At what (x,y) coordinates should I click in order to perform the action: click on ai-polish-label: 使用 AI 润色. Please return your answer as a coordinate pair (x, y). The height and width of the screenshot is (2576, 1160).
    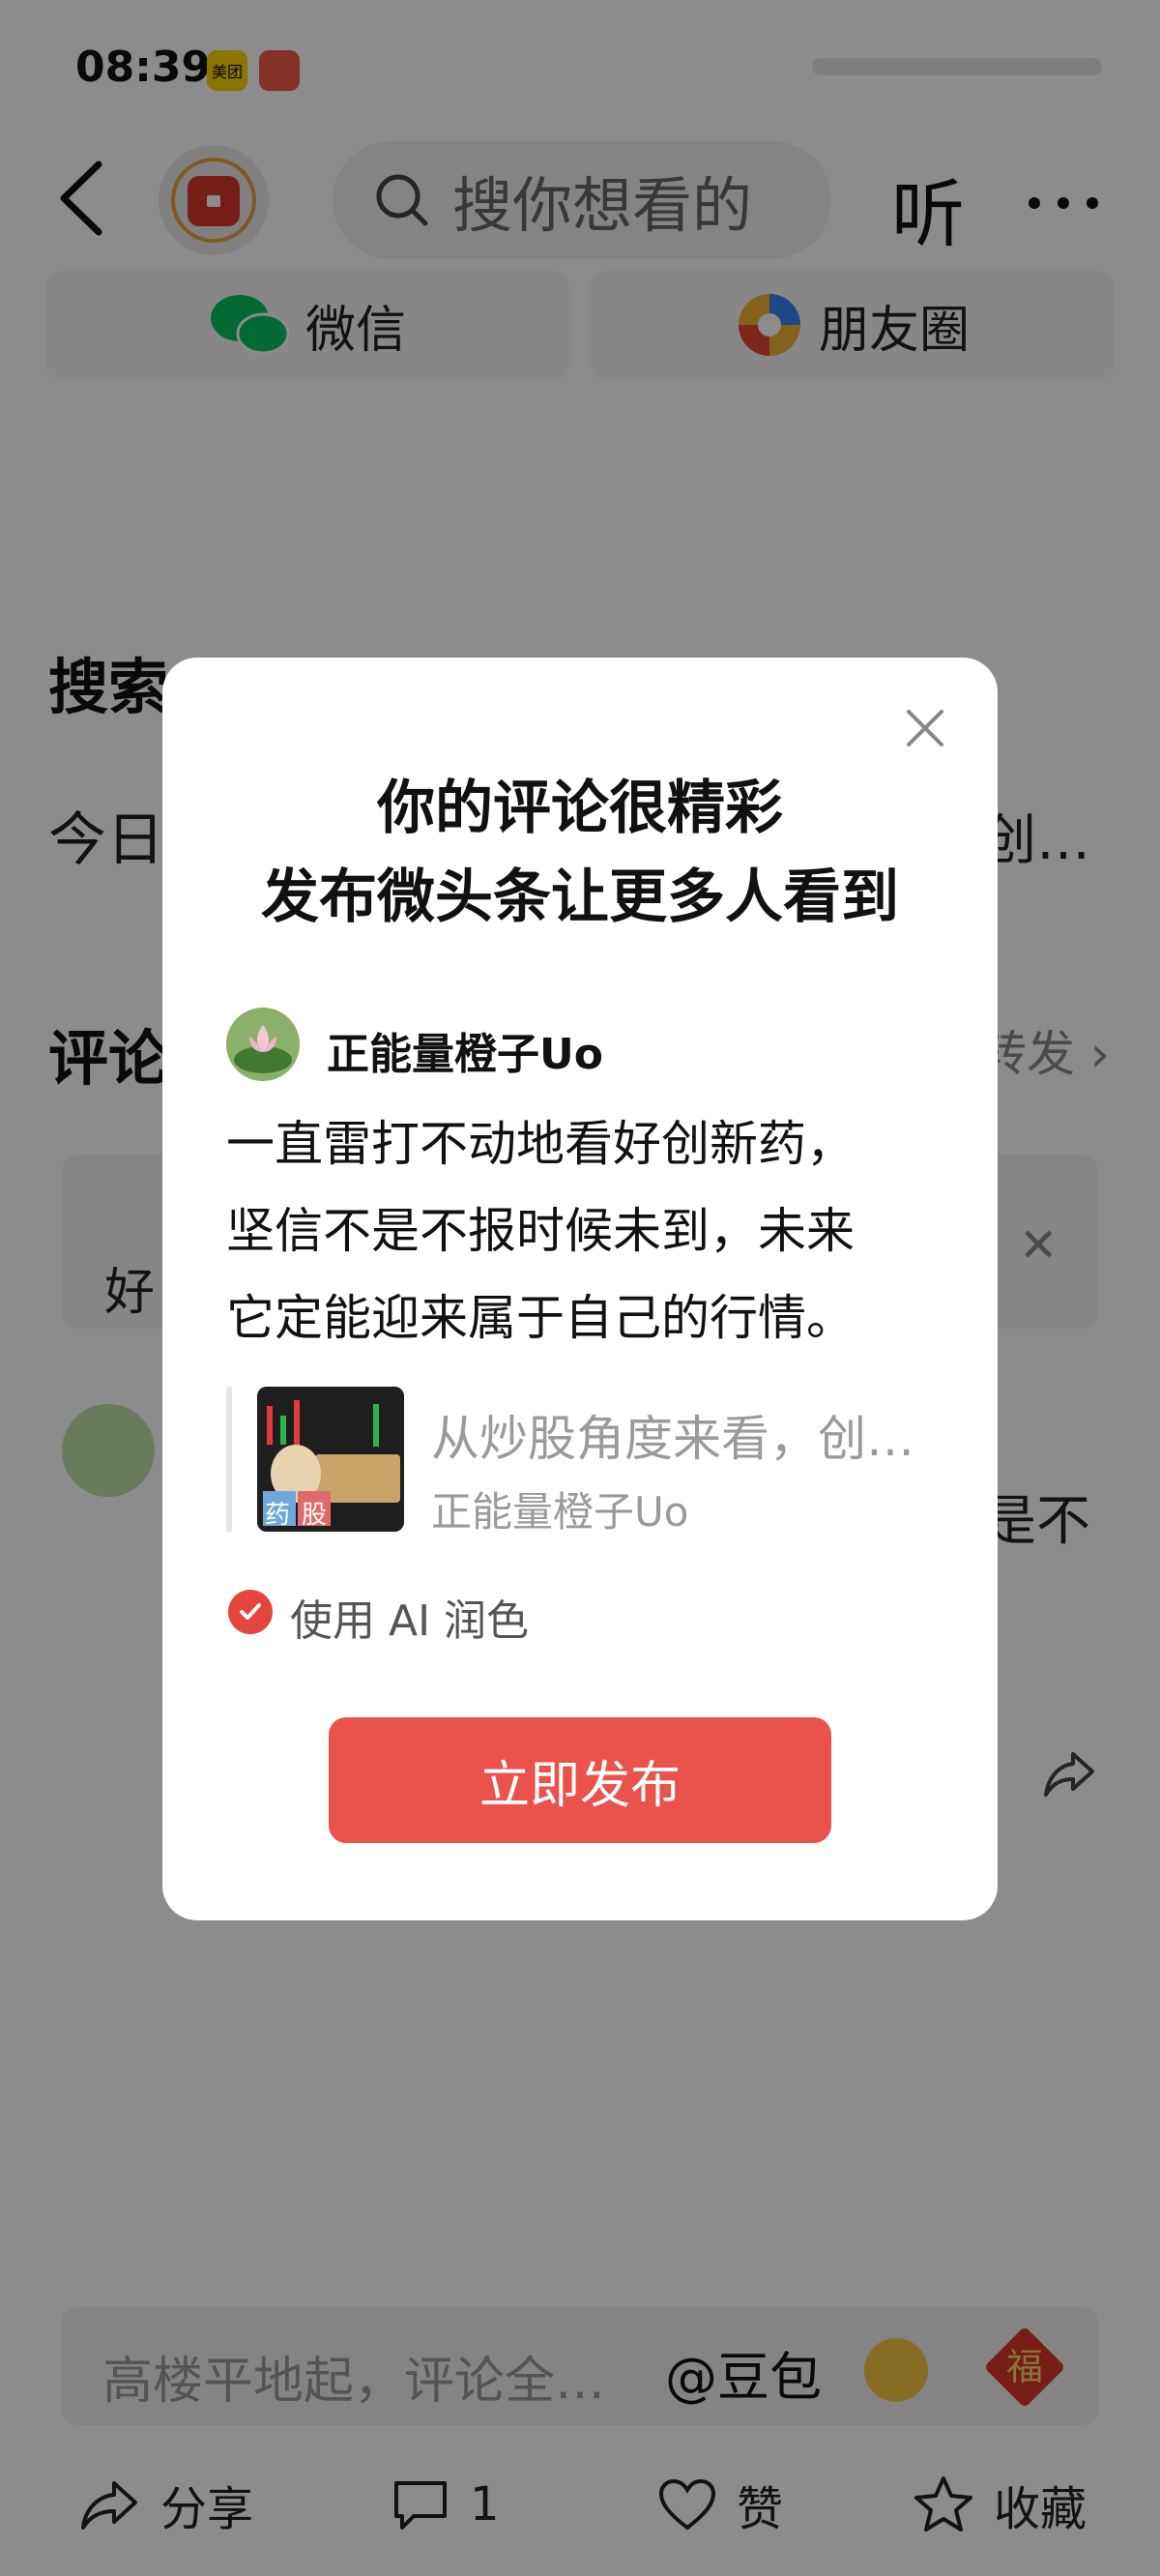
    Looking at the image, I should click on (410, 1617).